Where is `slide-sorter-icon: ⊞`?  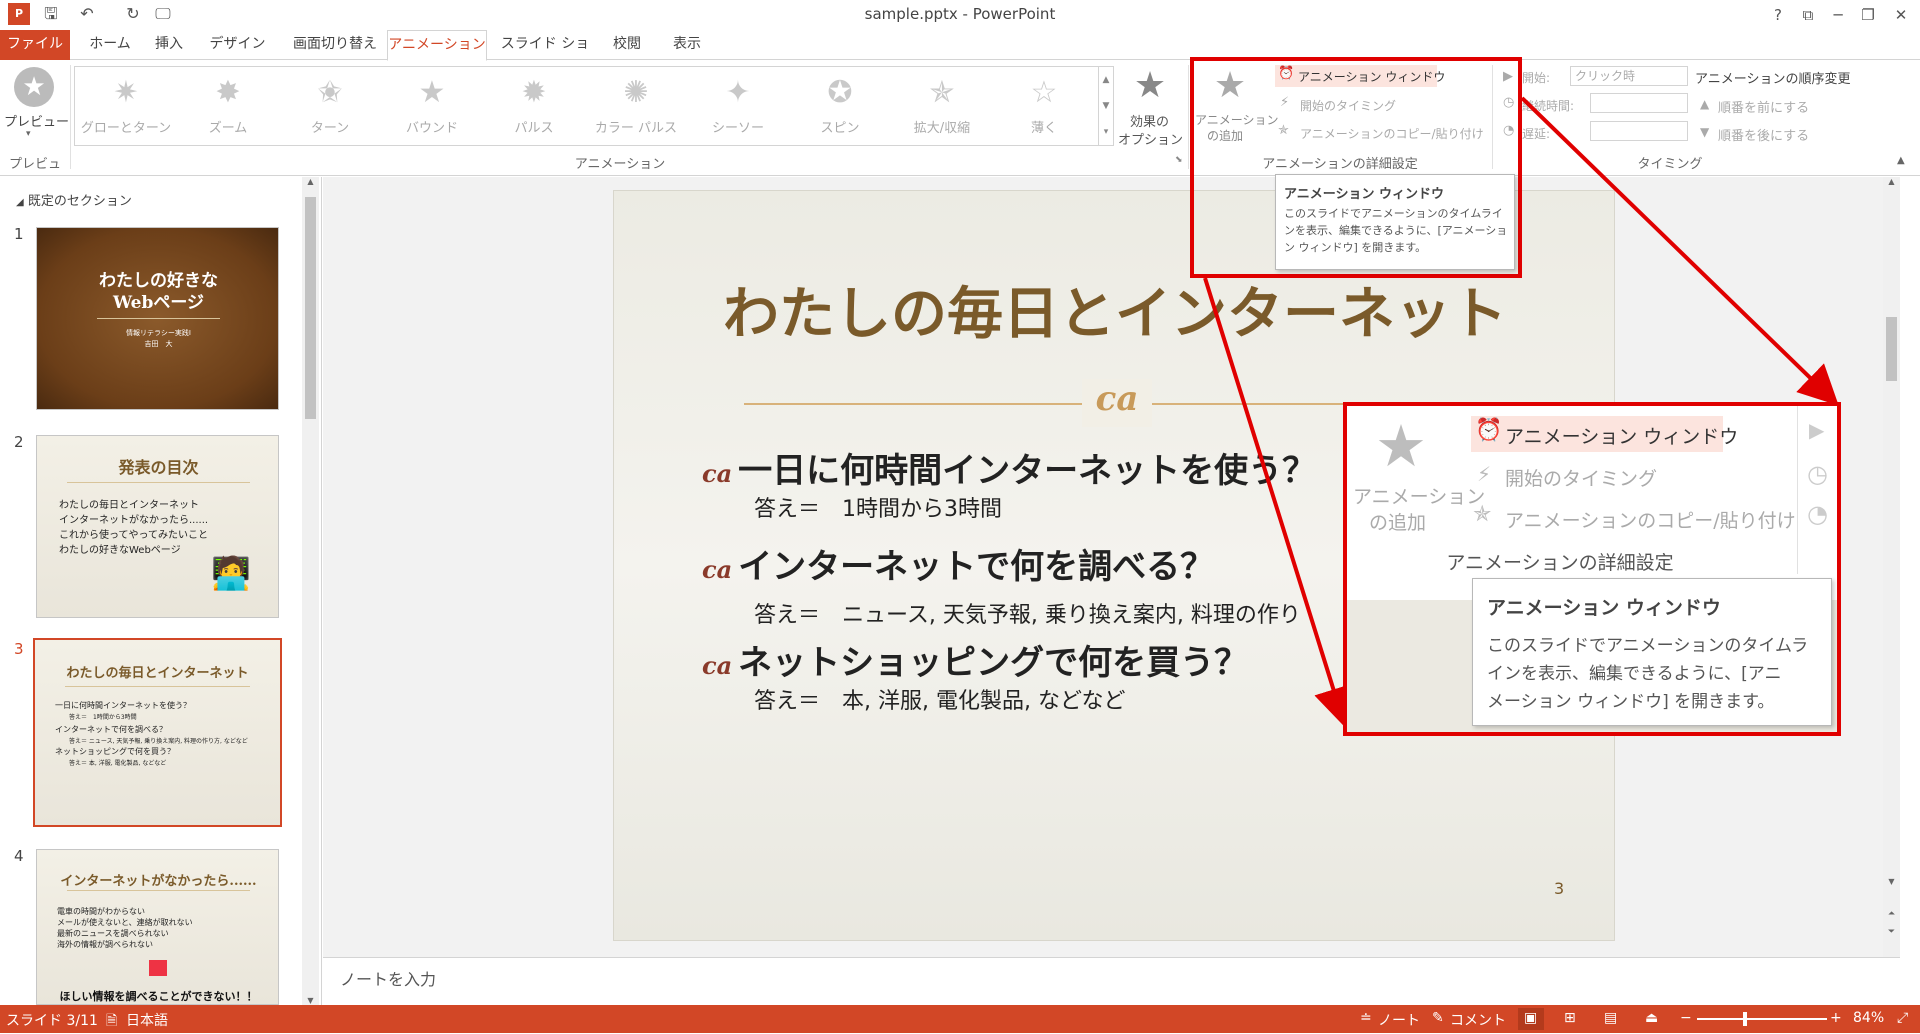
slide-sorter-icon: ⊞ is located at coordinates (1570, 1018).